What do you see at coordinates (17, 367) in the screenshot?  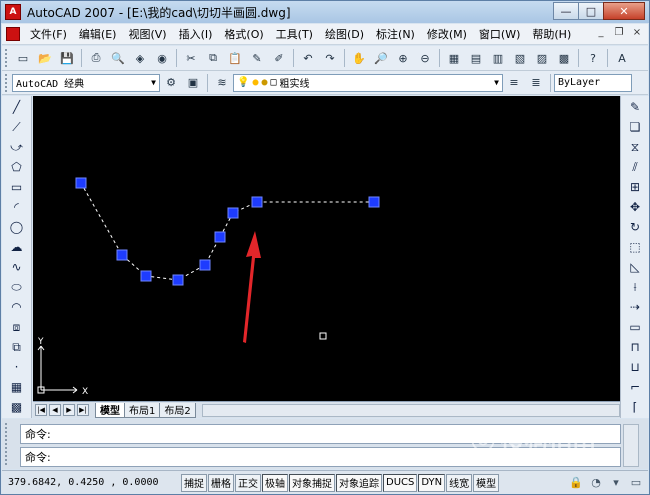 I see `point-icon: ·` at bounding box center [17, 367].